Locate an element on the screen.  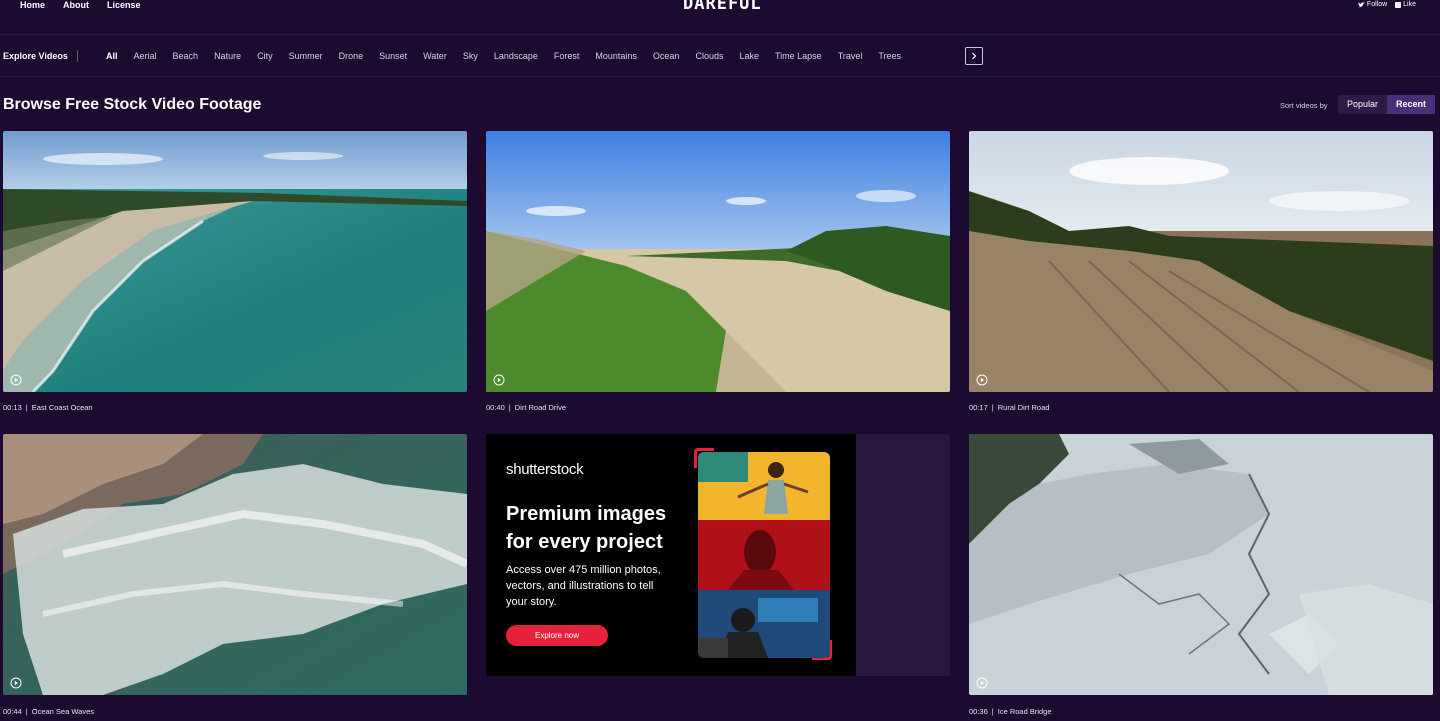
category-ocean: Ocean is located at coordinates (666, 56).